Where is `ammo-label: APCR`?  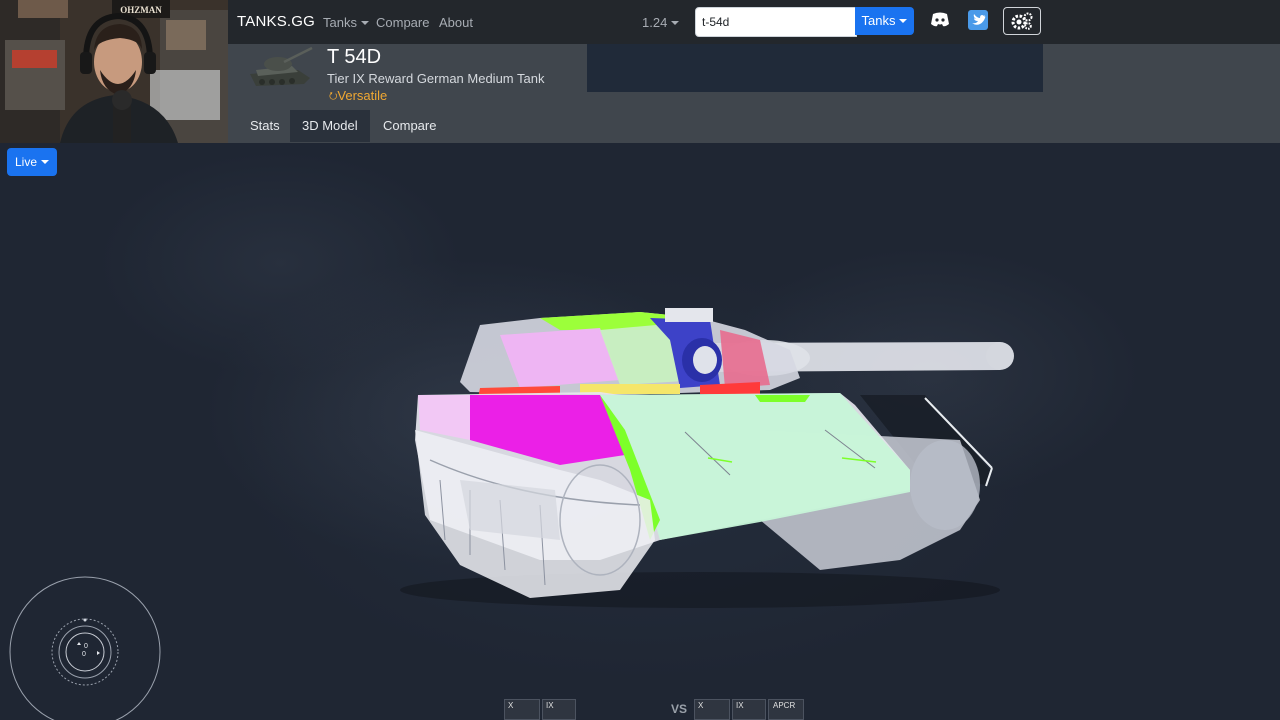
ammo-label: APCR is located at coordinates (784, 705).